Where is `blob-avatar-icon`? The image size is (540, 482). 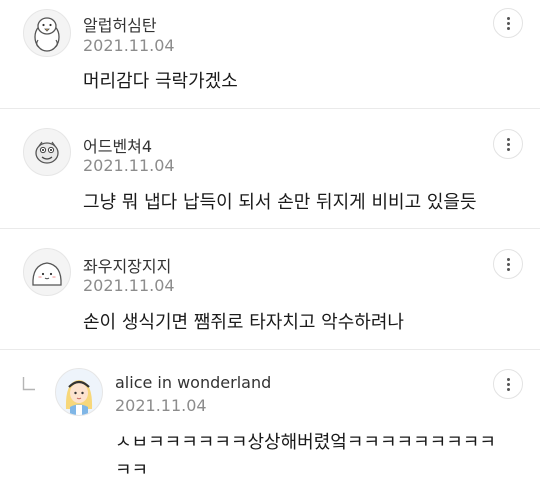
blob-avatar-icon is located at coordinates (47, 272).